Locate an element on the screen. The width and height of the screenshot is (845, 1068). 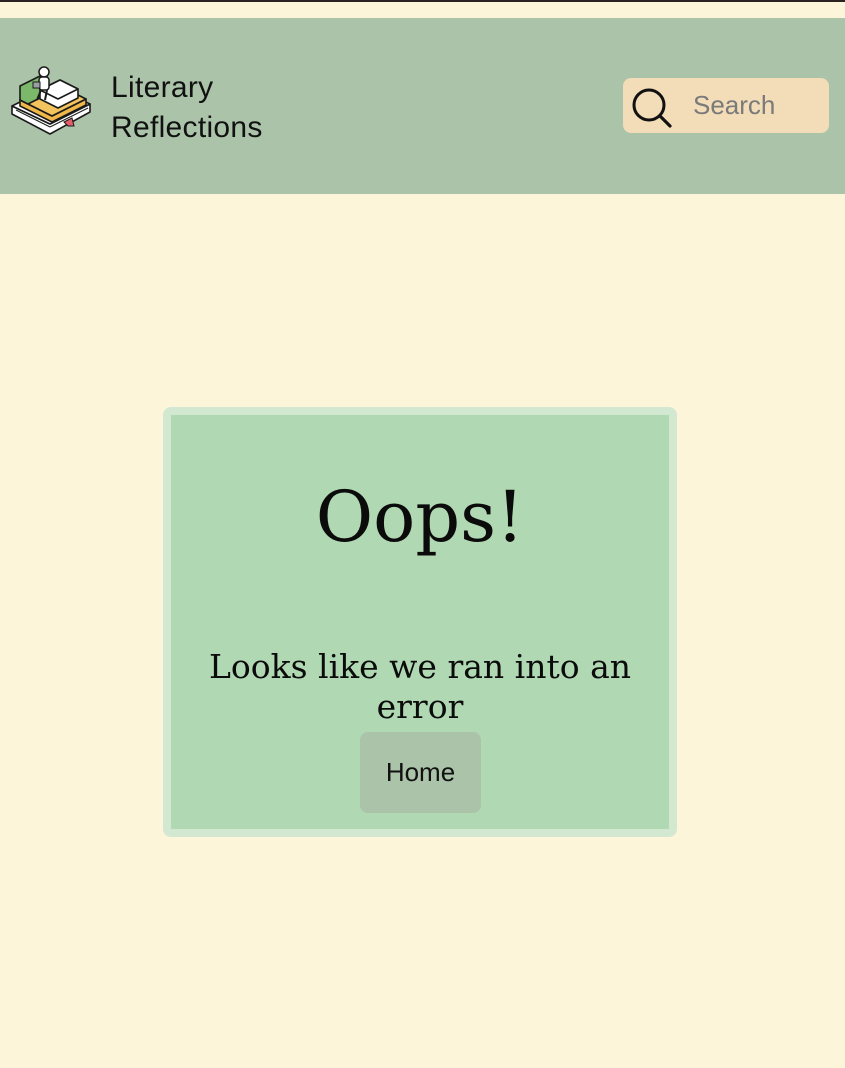
error-title: Oops! is located at coordinates (420, 517).